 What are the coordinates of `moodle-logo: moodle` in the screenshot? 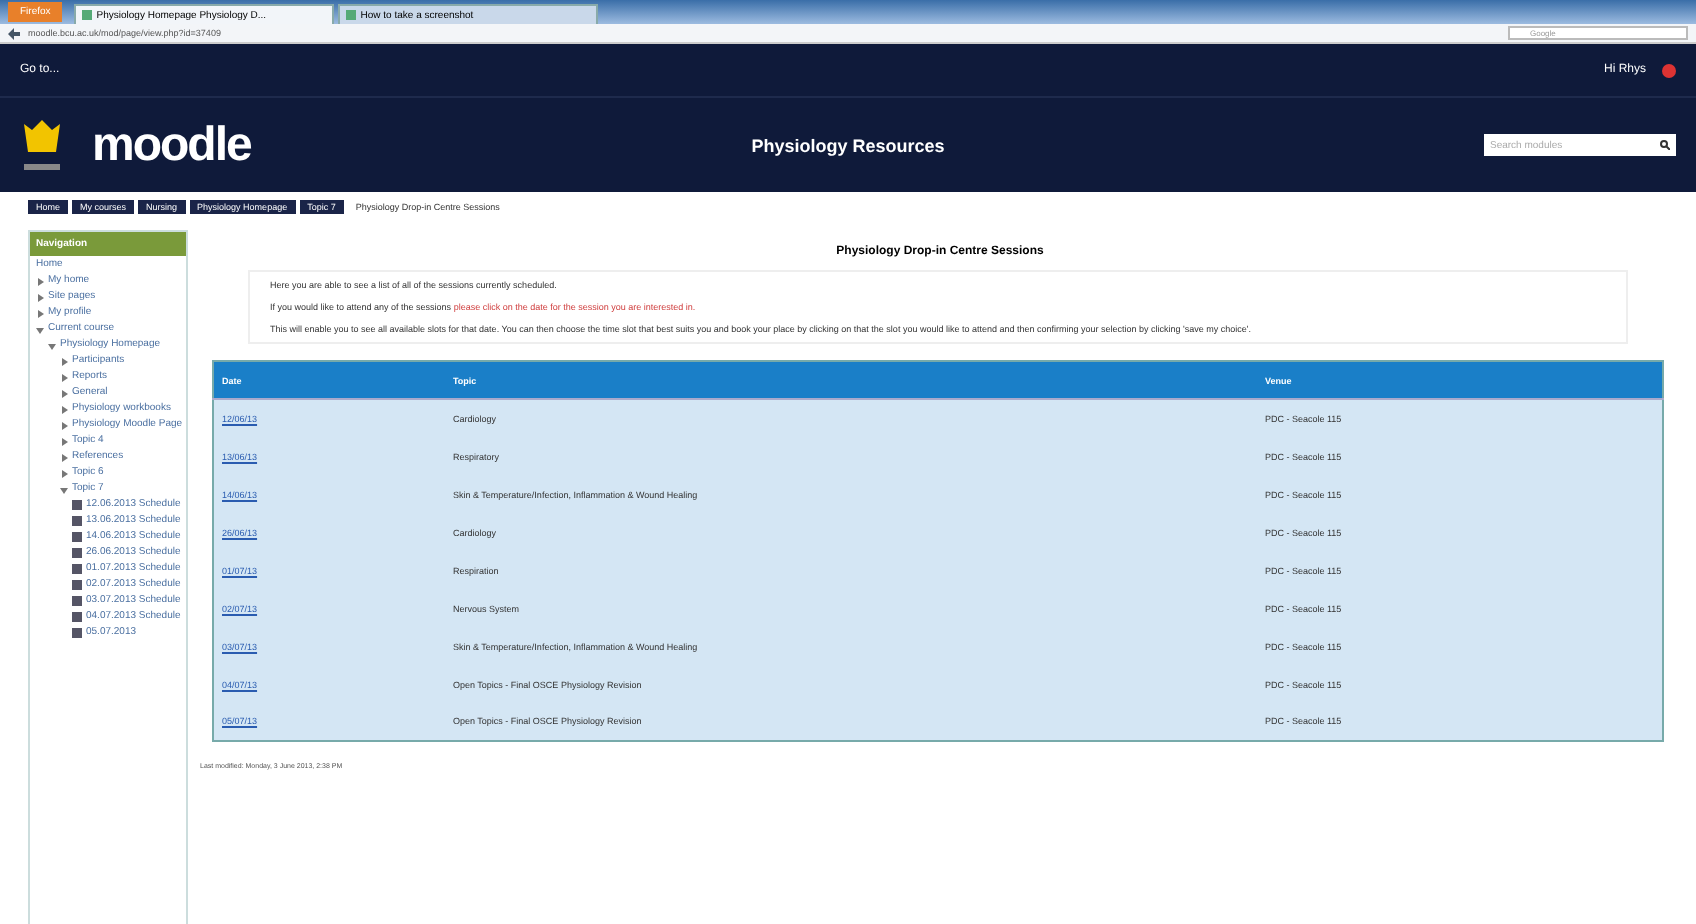 It's located at (171, 145).